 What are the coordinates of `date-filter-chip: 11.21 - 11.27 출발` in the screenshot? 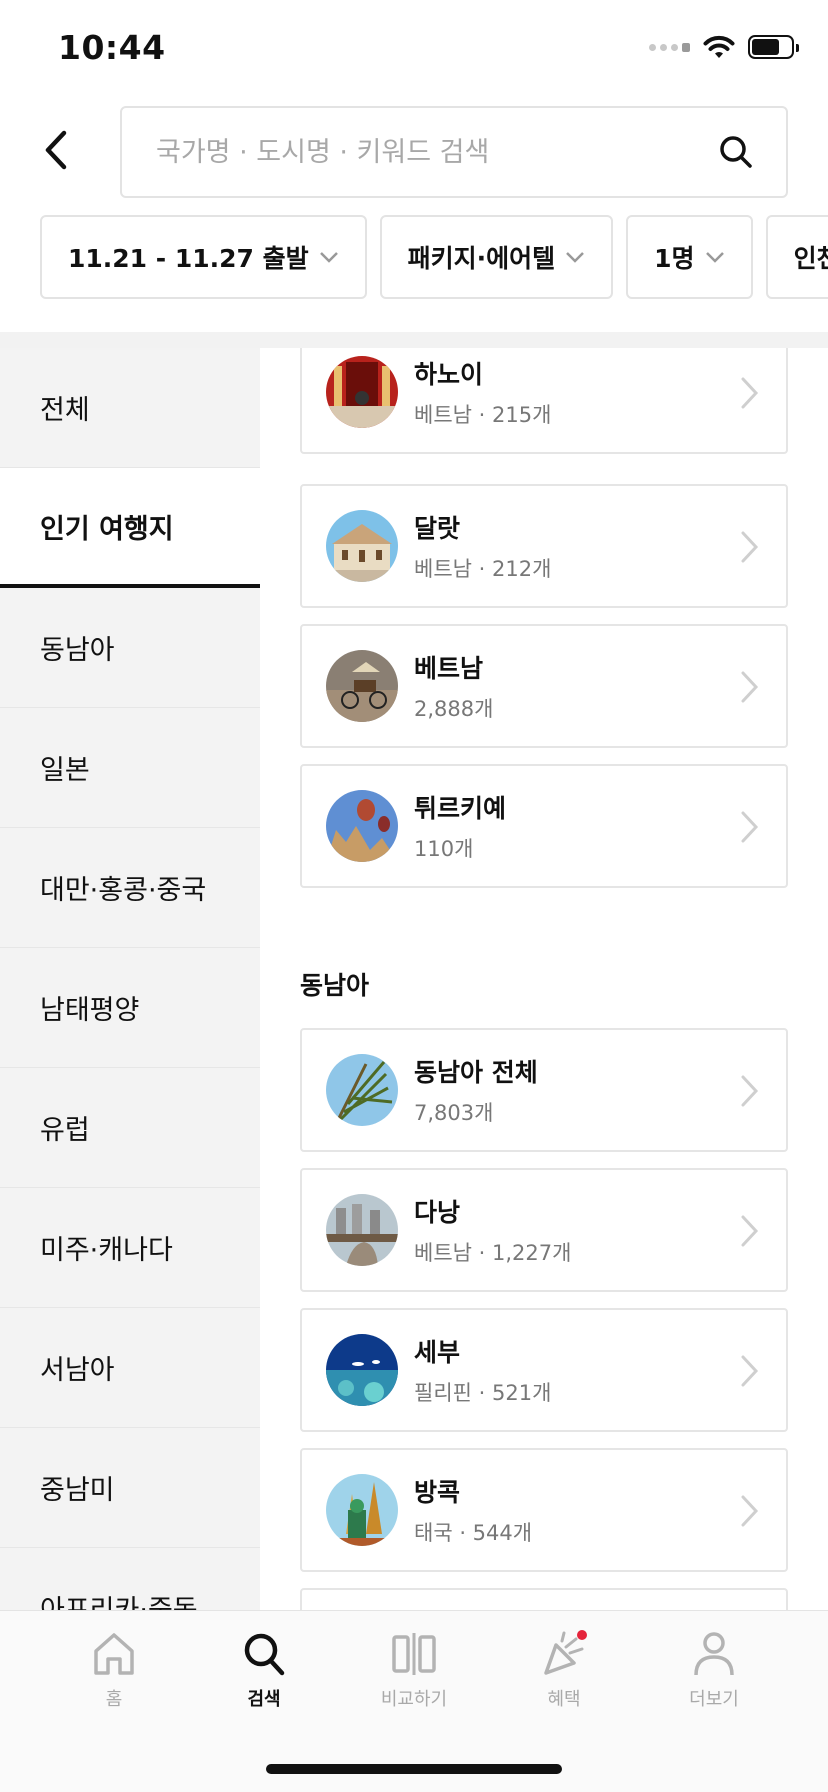 It's located at (203, 257).